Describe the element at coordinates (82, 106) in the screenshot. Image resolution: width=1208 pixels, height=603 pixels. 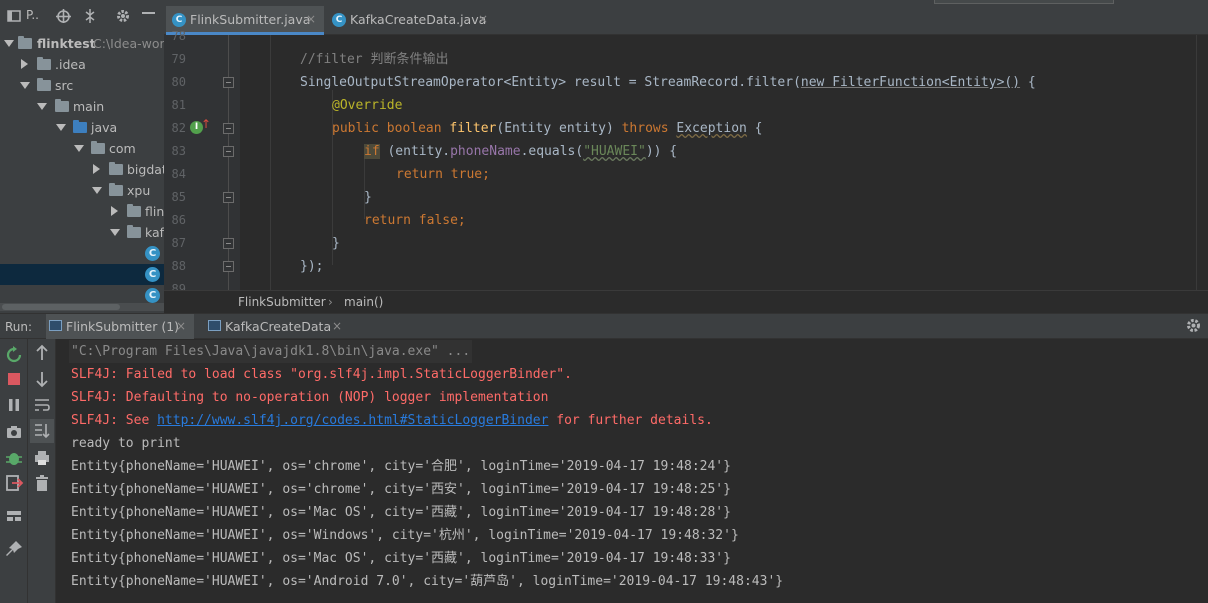
I see `tree-item-main: main` at that location.